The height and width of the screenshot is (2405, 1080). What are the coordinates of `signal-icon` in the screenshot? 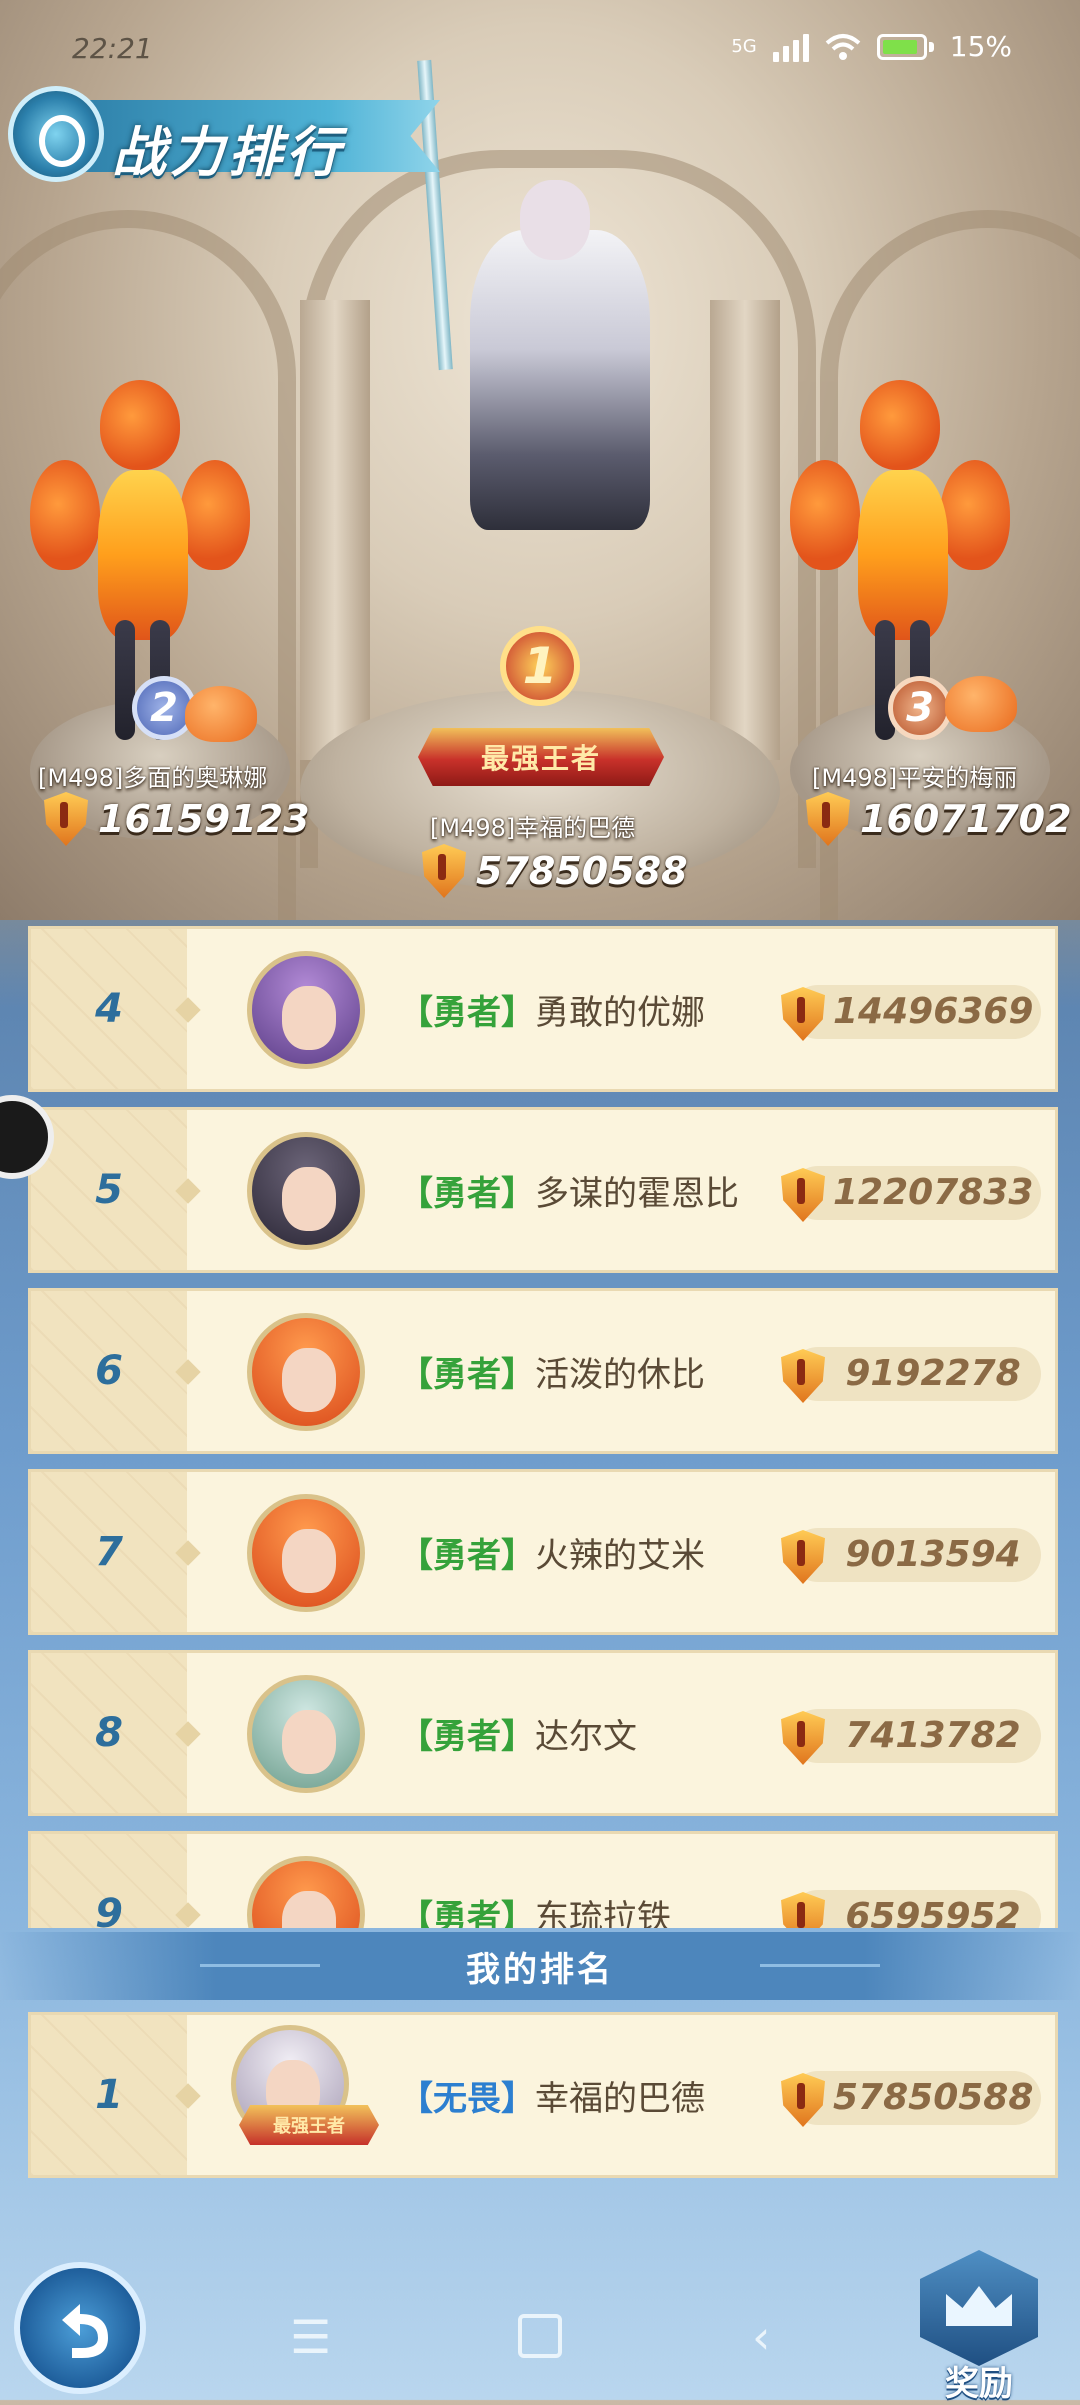 It's located at (790, 47).